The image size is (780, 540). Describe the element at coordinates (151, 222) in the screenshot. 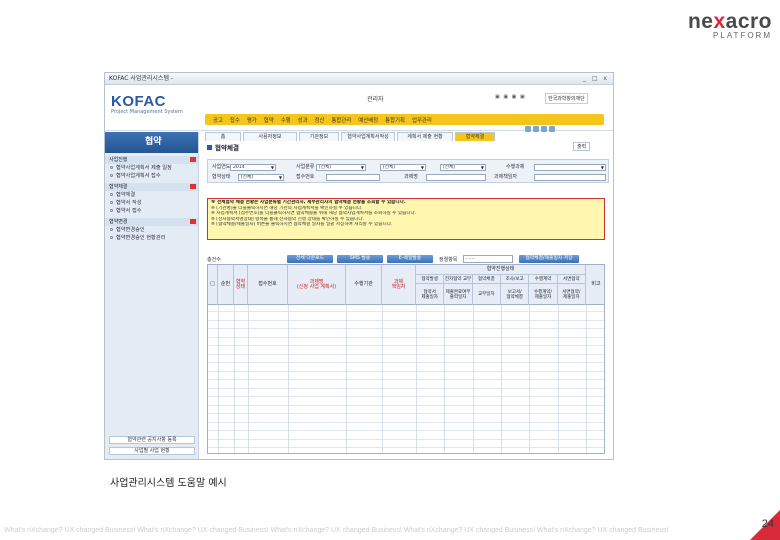

I see `sidebar-group-header: 협약변경` at that location.